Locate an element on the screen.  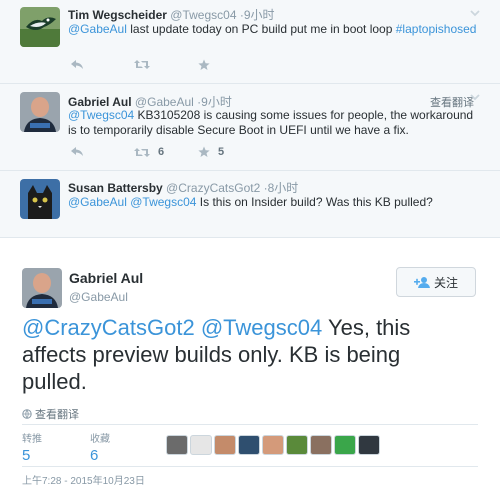
tweet-time: 8小时 is located at coordinates (283, 188).